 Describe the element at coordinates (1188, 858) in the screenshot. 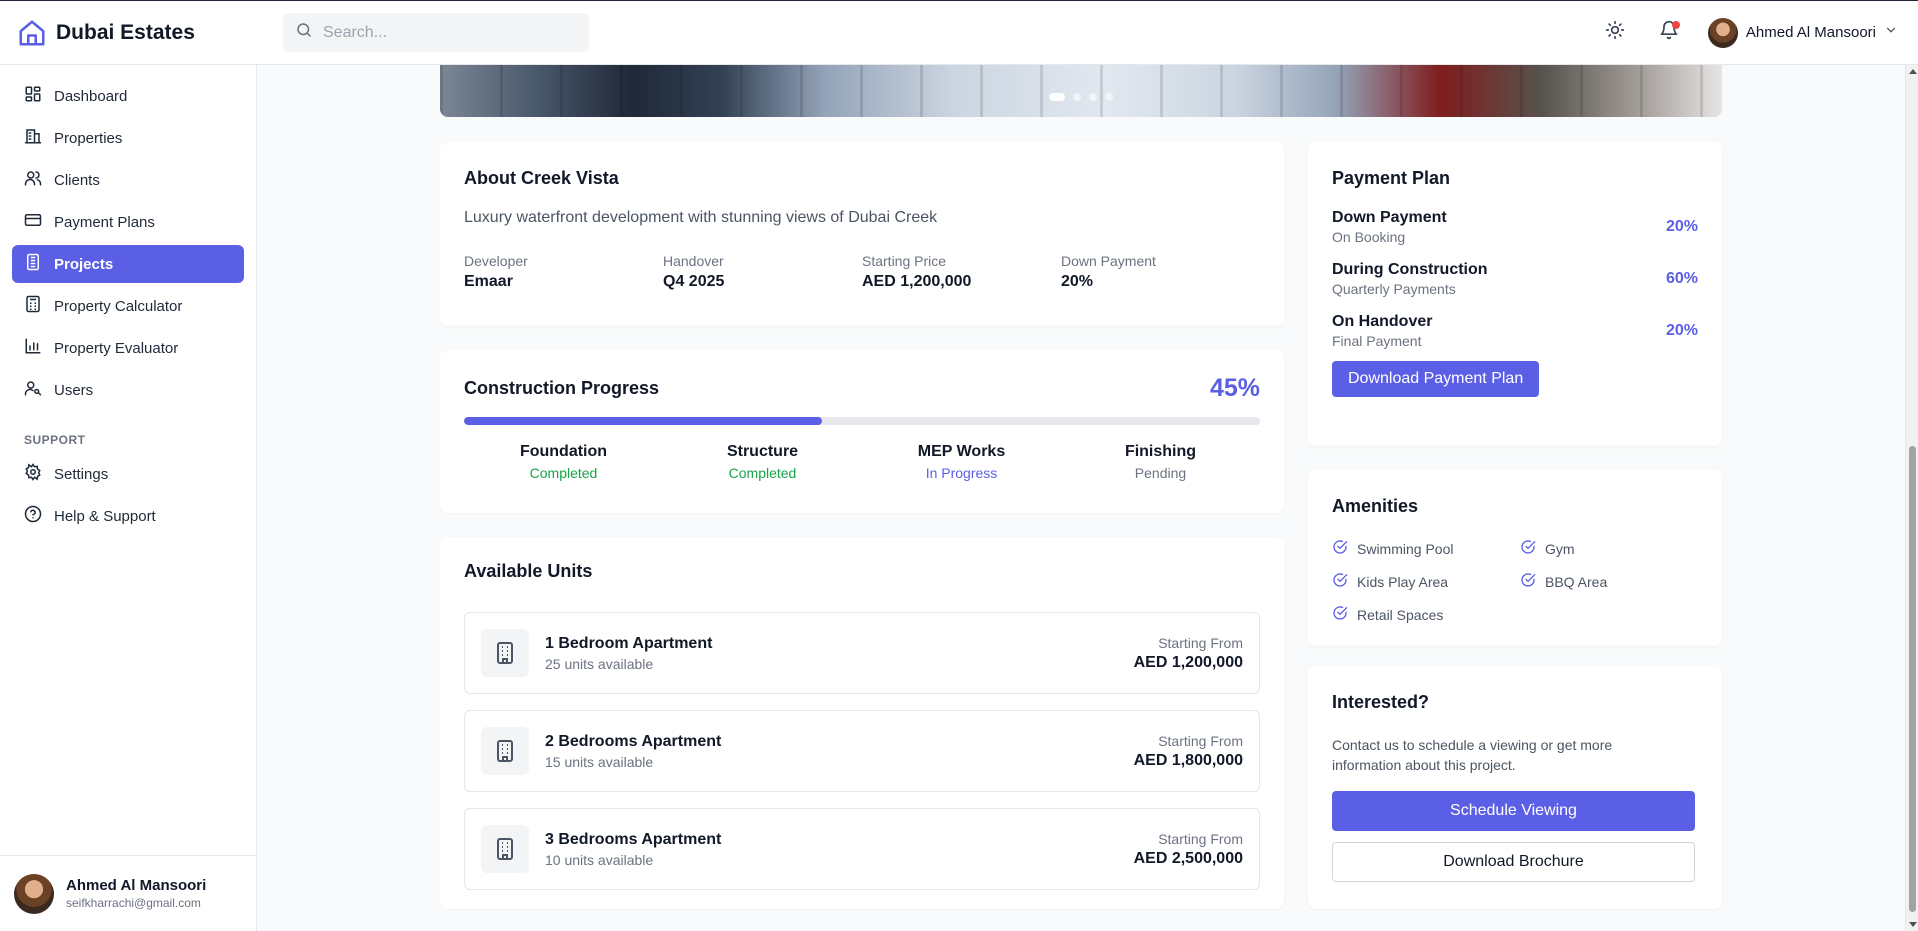

I see `price-value: AED 2,500,000` at that location.